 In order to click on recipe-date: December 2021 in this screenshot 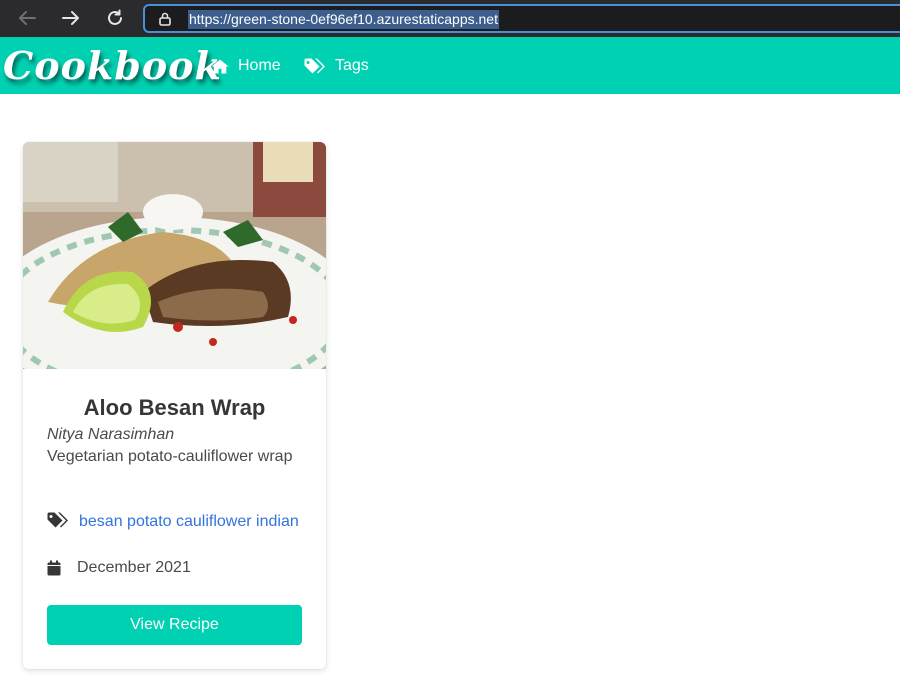, I will do `click(119, 568)`.